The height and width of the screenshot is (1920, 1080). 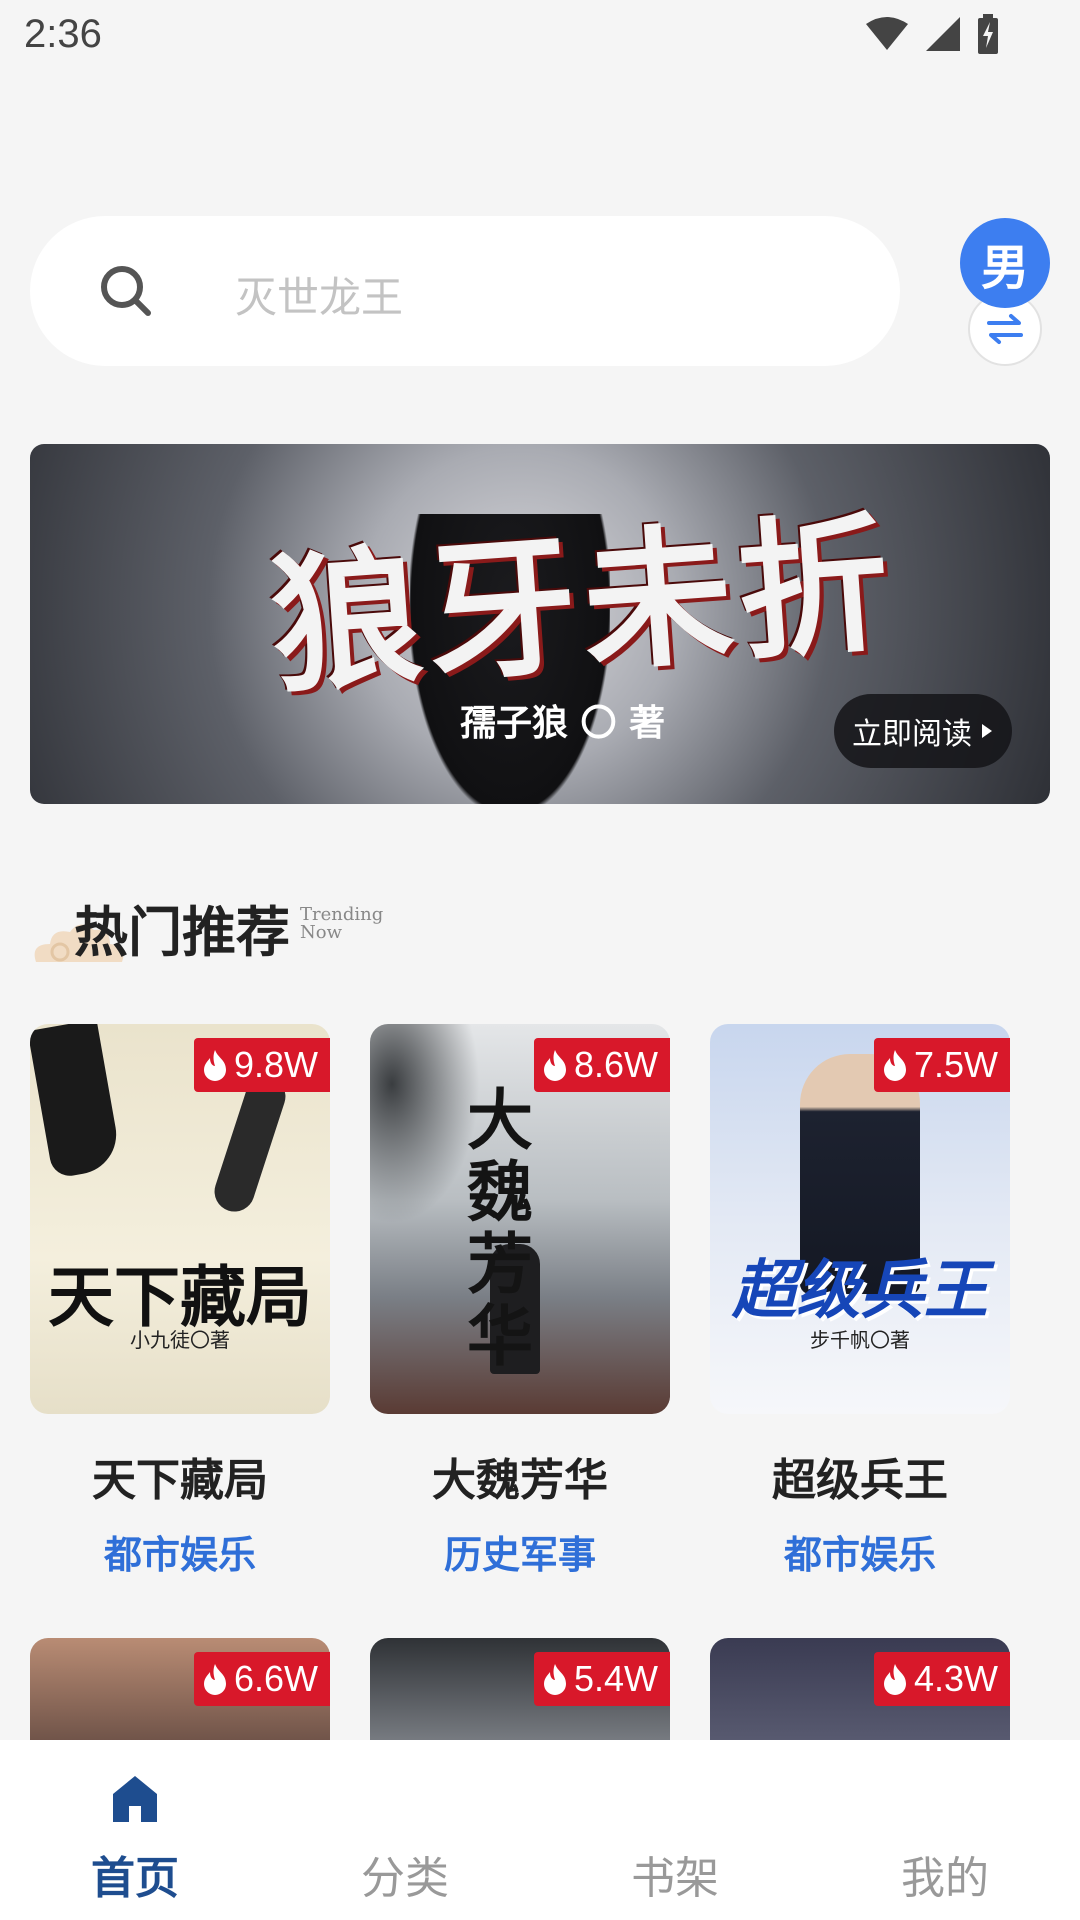 I want to click on heat-badge: 8.6W, so click(x=601, y=1065).